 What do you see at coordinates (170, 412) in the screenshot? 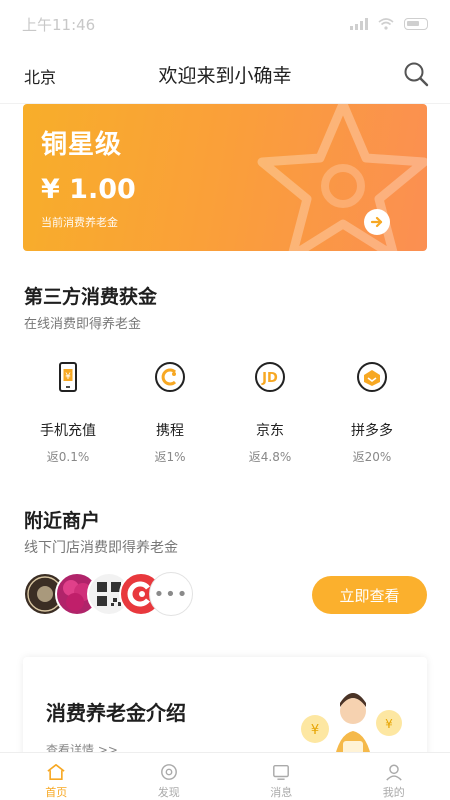
I see `service-ctrip: 携程 返1%` at bounding box center [170, 412].